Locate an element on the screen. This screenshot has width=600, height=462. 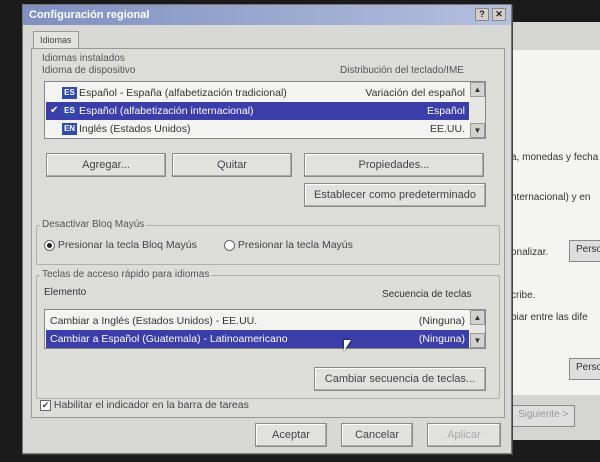
col-item: Elemento is located at coordinates (65, 292).